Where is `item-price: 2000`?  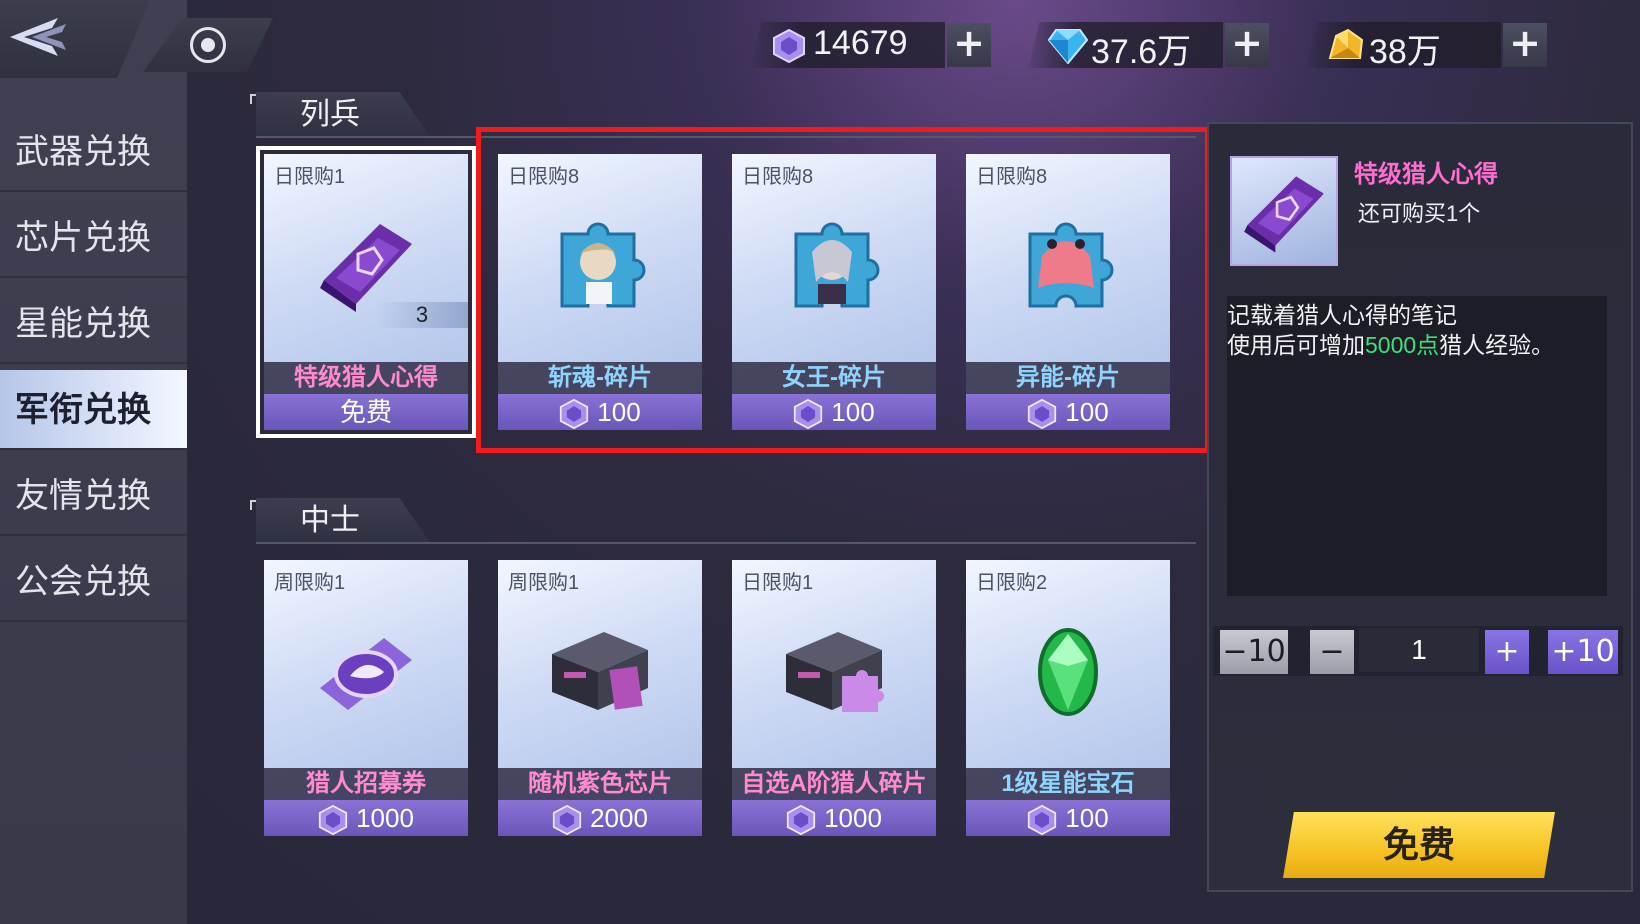 item-price: 2000 is located at coordinates (600, 818).